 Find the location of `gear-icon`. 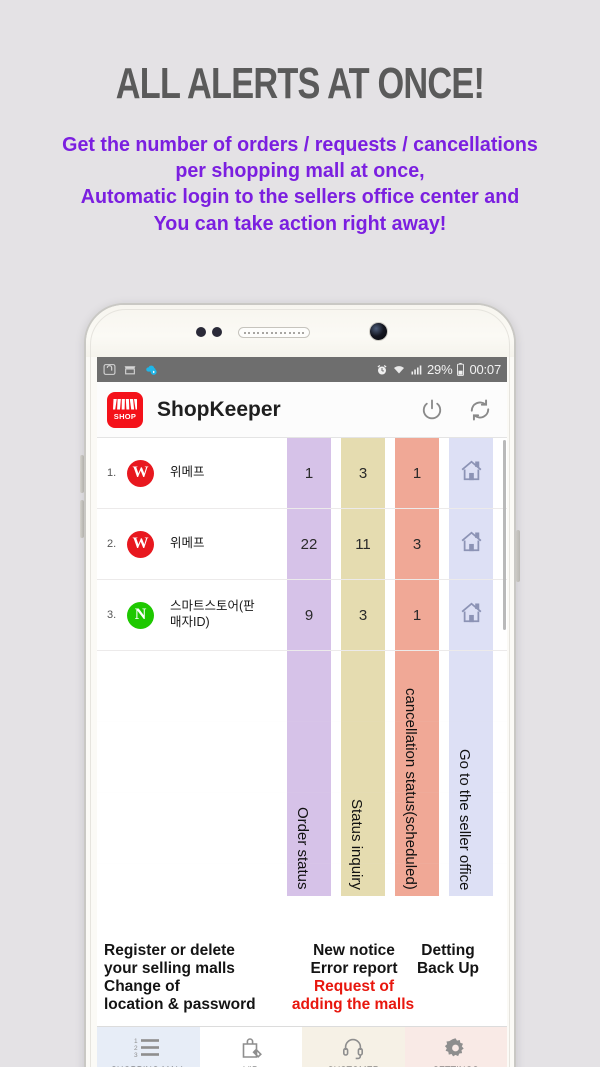

gear-icon is located at coordinates (454, 1047).